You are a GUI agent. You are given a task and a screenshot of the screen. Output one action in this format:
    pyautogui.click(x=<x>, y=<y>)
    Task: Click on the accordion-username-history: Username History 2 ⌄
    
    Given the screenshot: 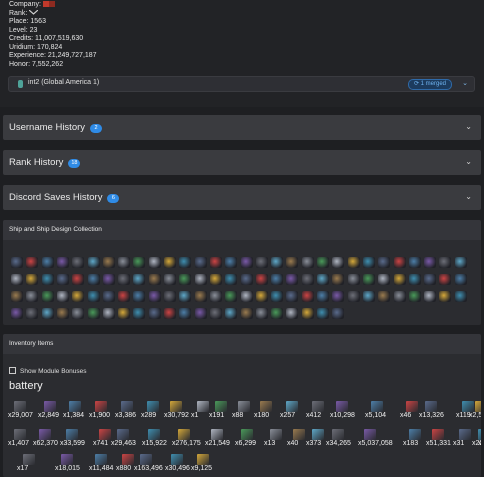 What is the action you would take?
    pyautogui.click(x=242, y=127)
    